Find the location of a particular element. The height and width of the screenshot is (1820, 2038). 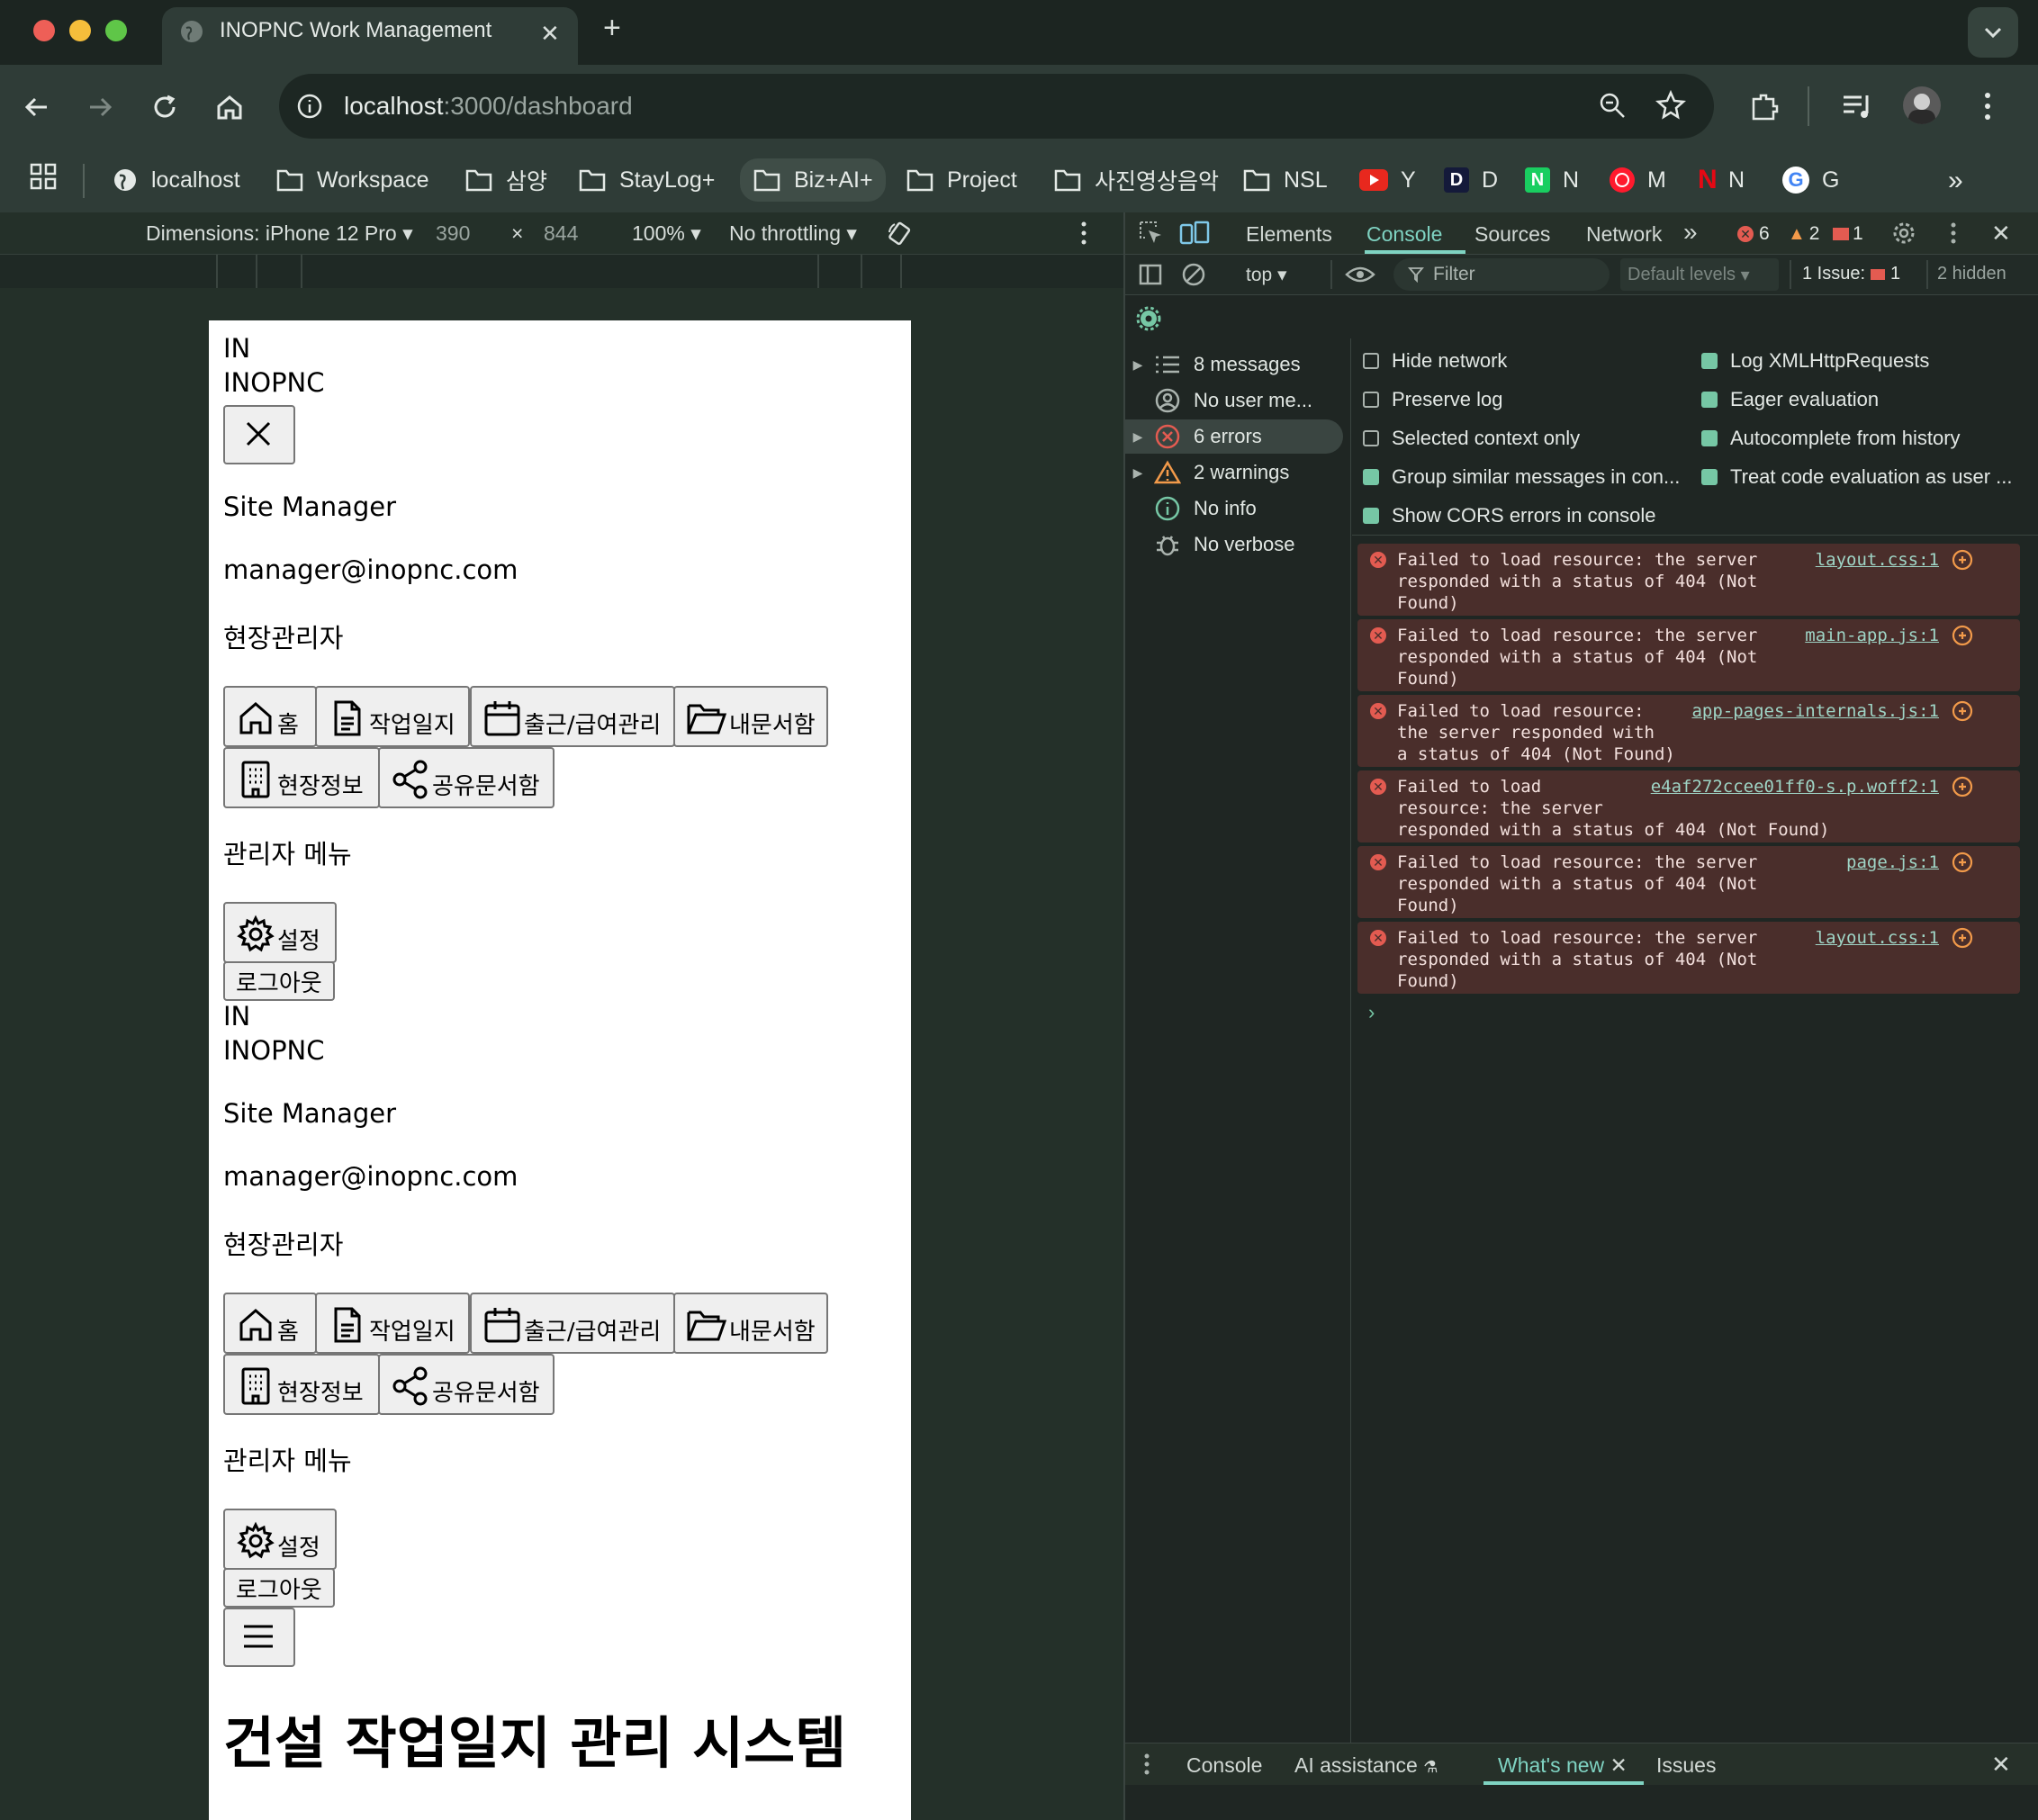

zoom-select: 100% ▾ is located at coordinates (666, 234).